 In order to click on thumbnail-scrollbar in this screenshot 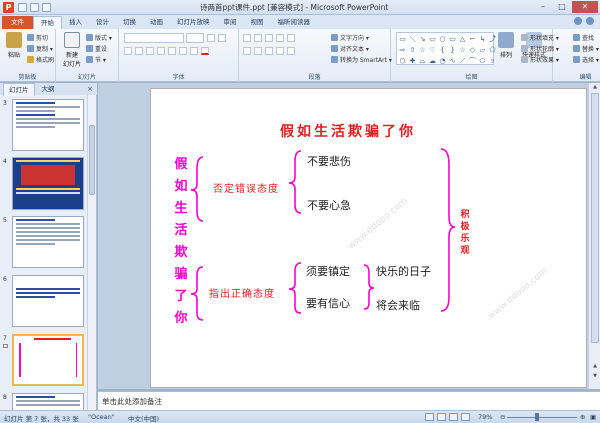, I will do `click(91, 252)`.